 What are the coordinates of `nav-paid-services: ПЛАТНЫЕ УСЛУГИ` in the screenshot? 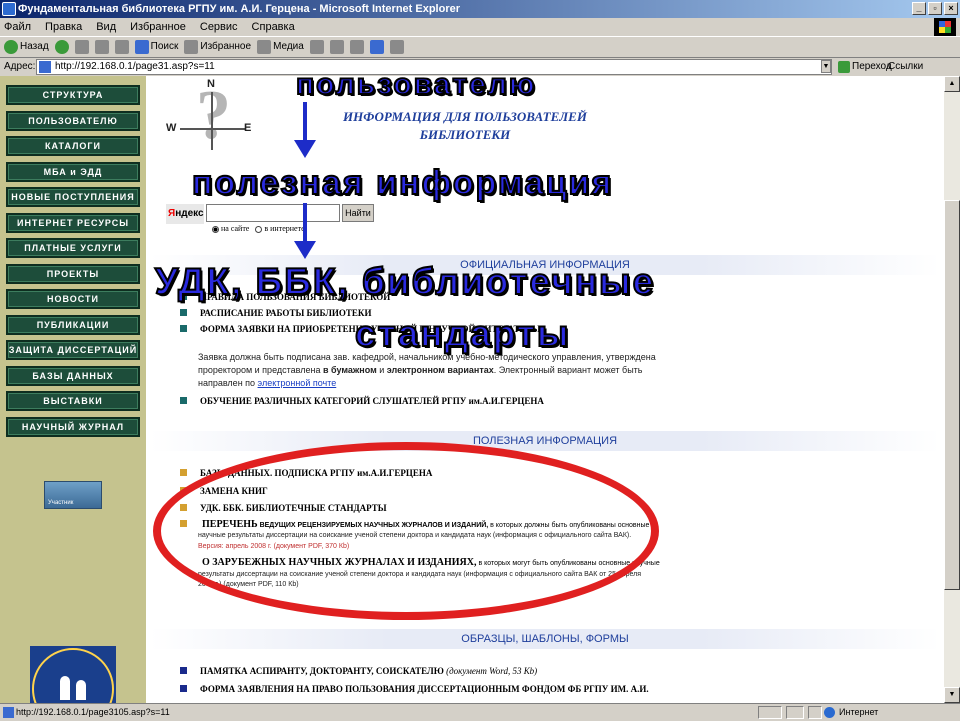 It's located at (73, 248).